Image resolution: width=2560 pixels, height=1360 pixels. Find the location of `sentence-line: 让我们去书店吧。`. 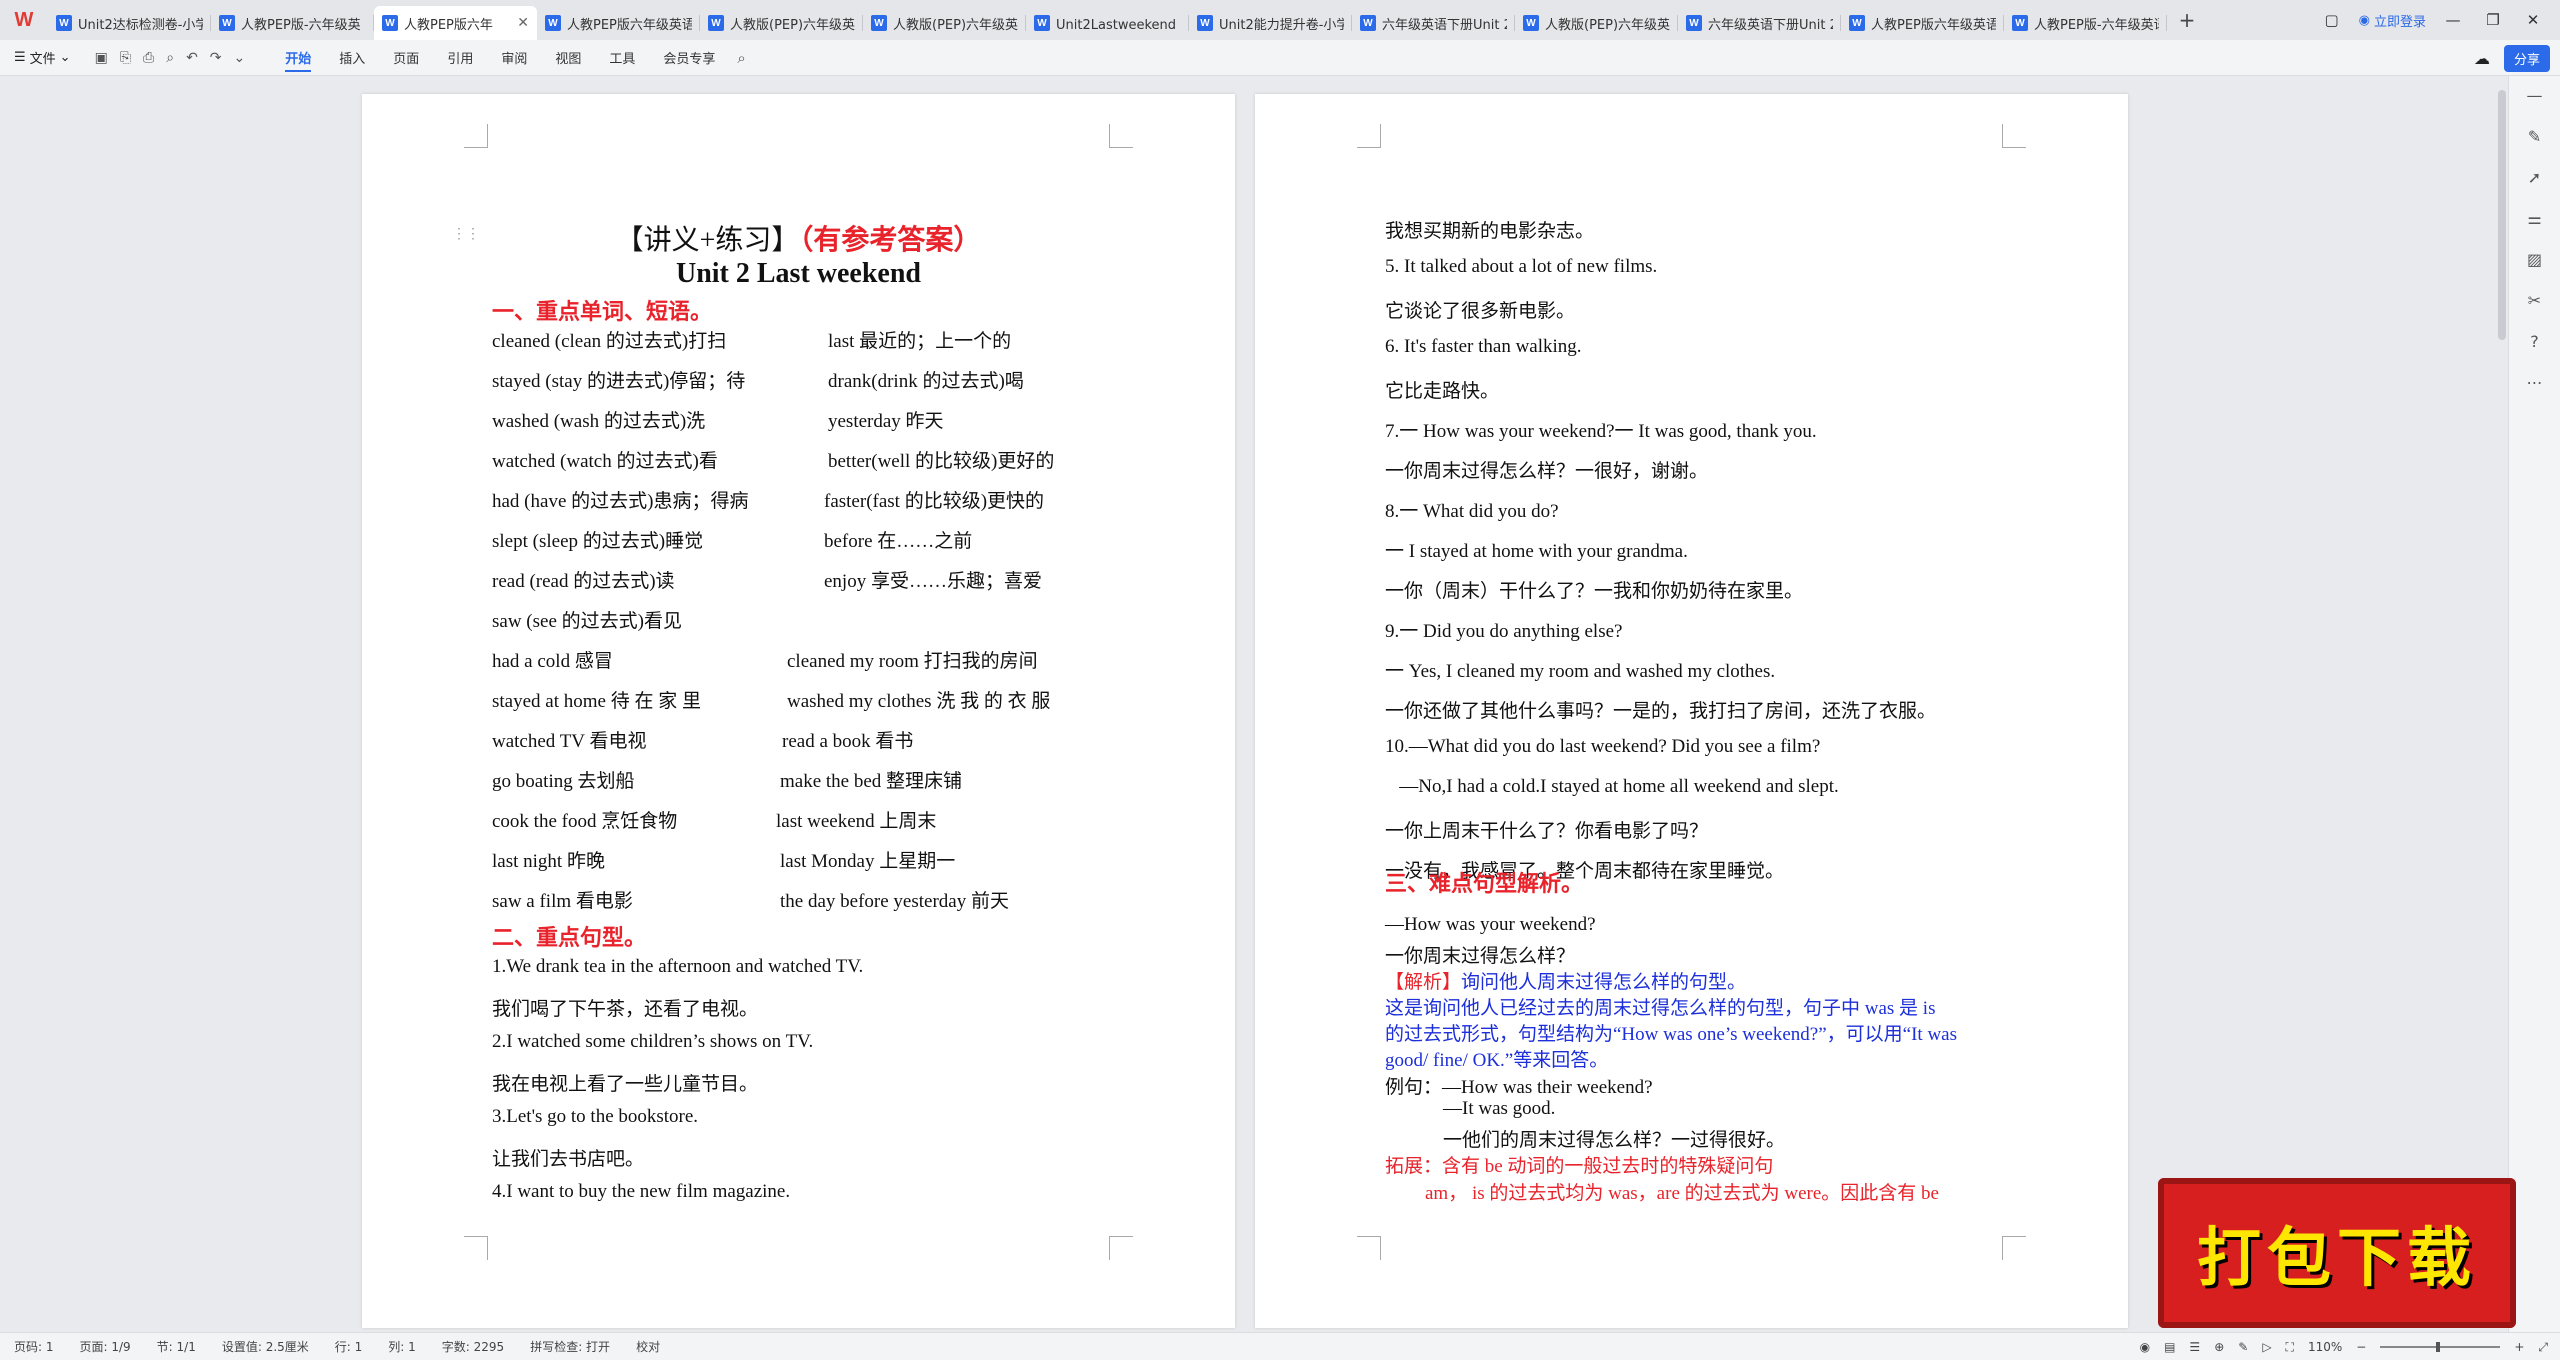

sentence-line: 让我们去书店吧。 is located at coordinates (568, 1159).